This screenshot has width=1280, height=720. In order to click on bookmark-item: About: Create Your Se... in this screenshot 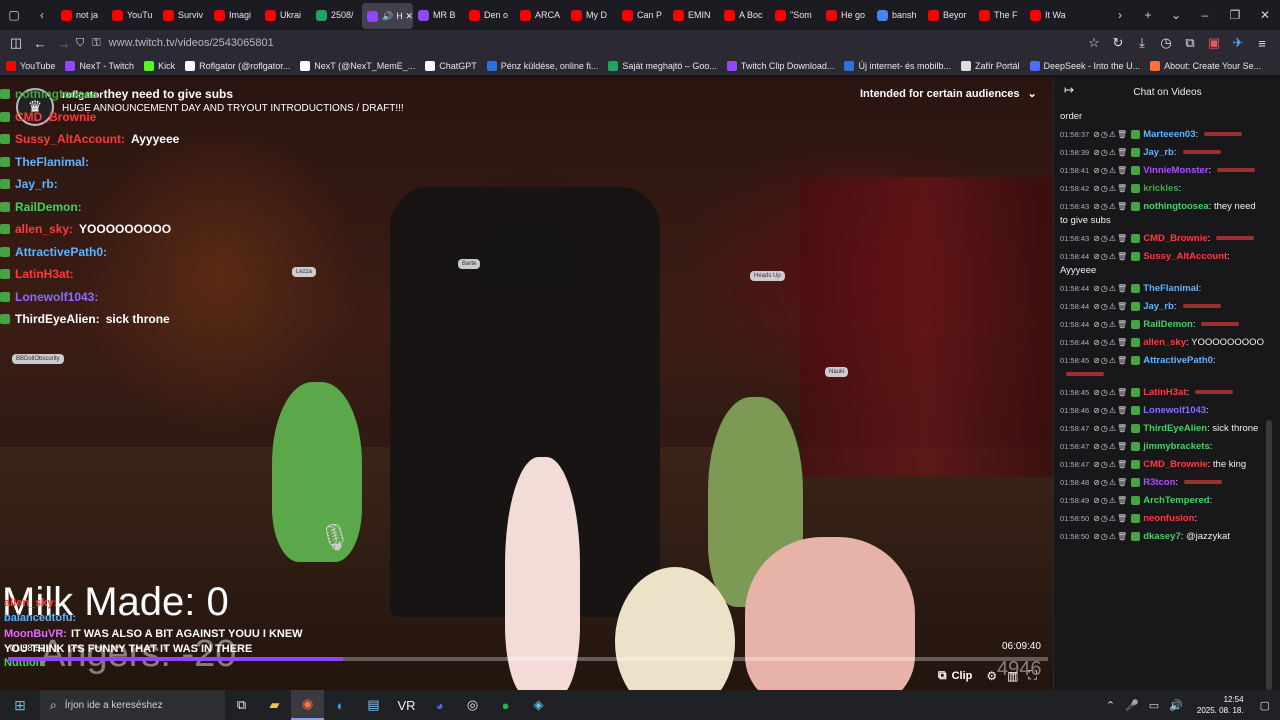, I will do `click(1205, 65)`.